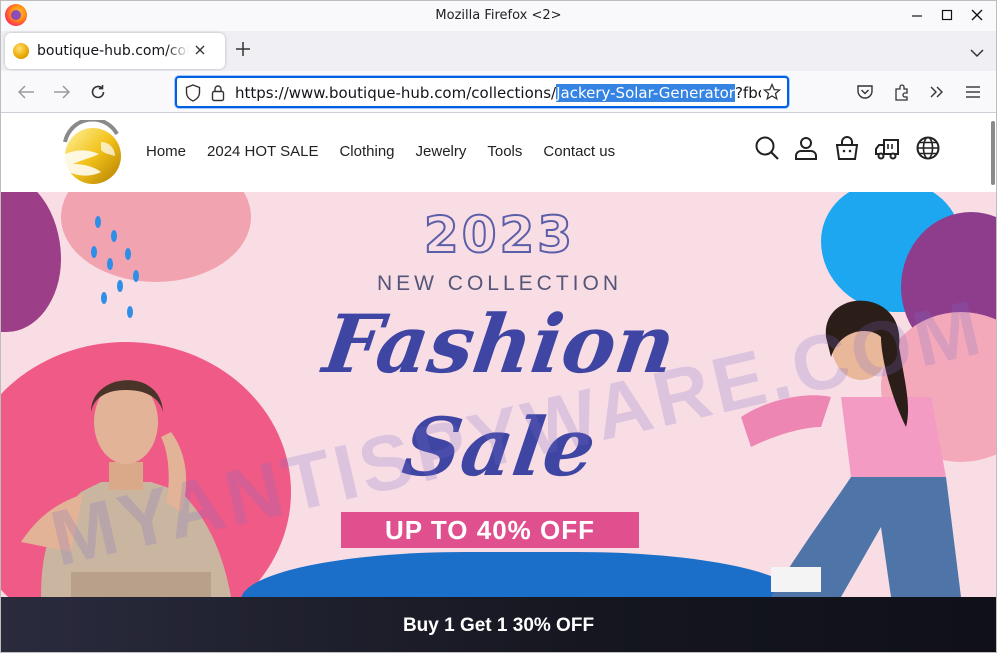 The width and height of the screenshot is (997, 653). What do you see at coordinates (993, 153) in the screenshot?
I see `page-scrollbar` at bounding box center [993, 153].